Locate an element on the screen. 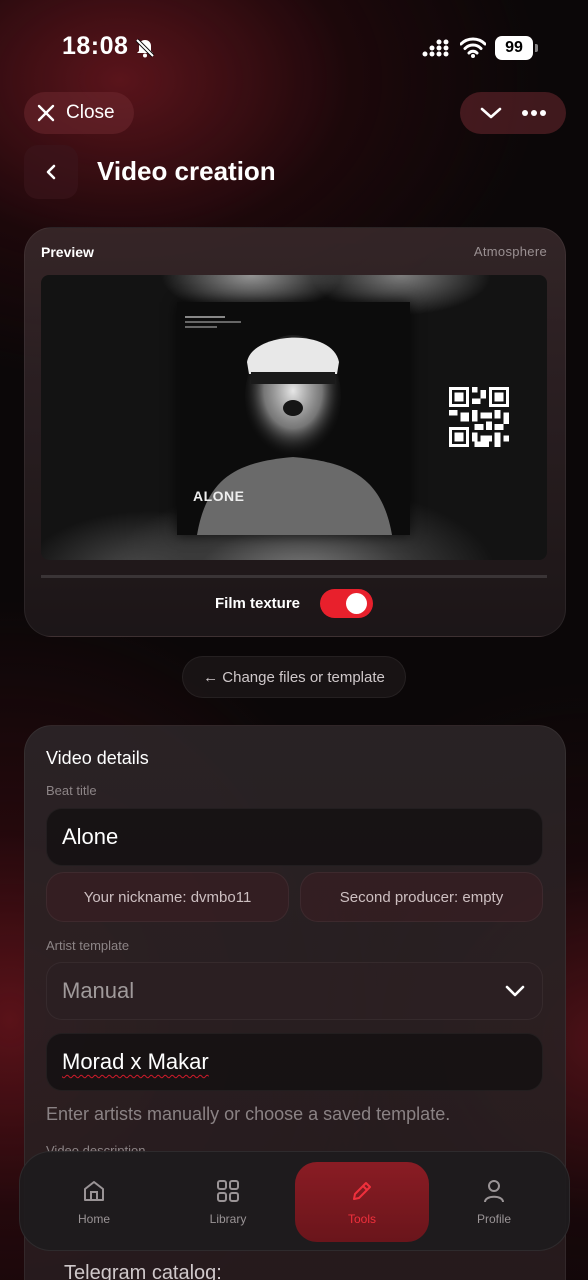  nickname-chip: Your nickname: dvmbo11 is located at coordinates (167, 897).